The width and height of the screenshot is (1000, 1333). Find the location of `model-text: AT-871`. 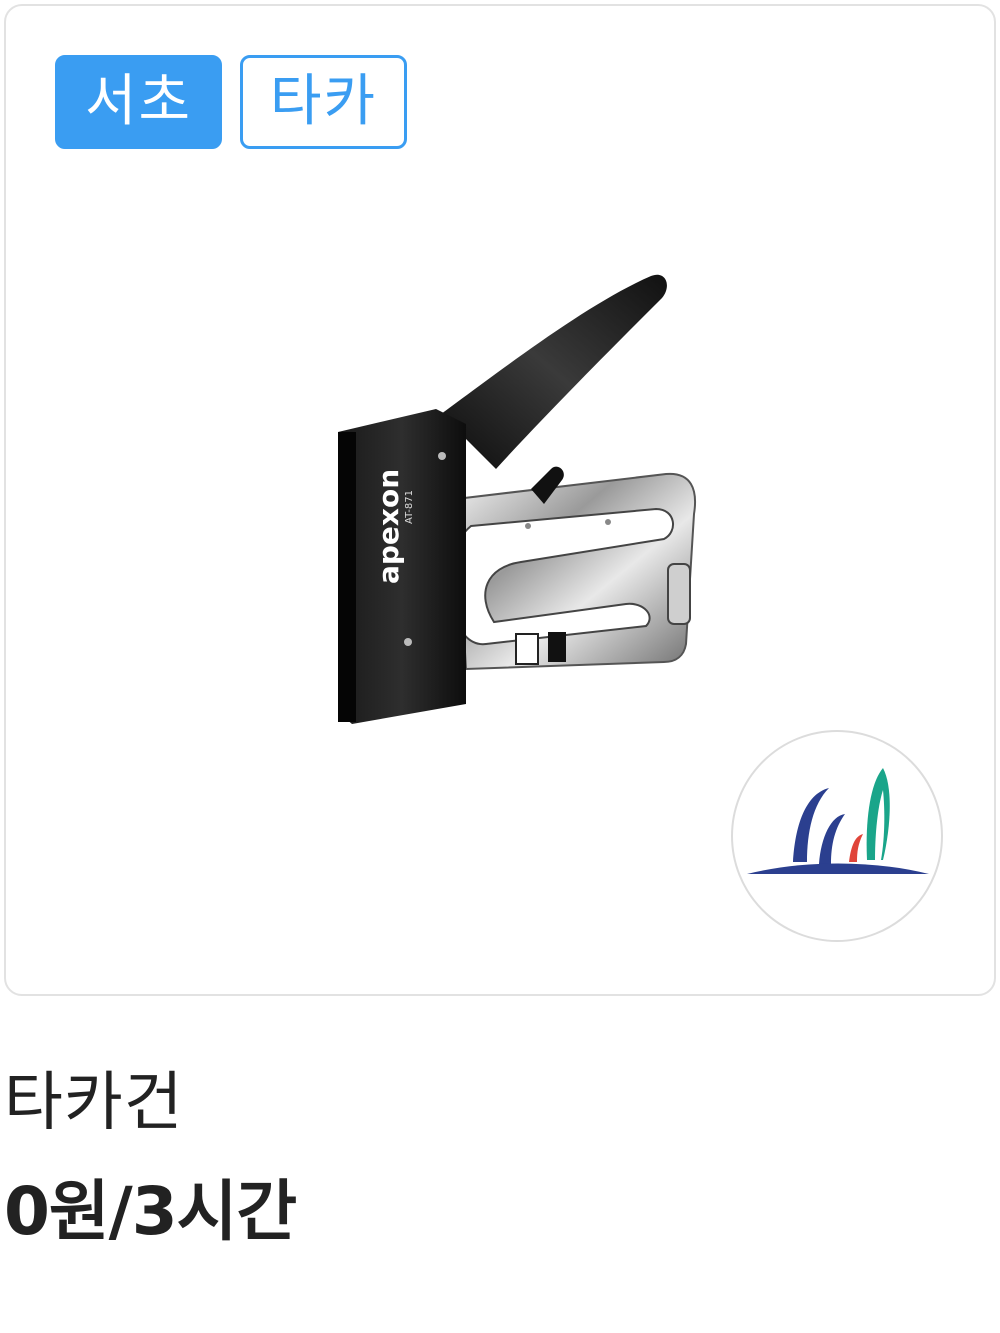

model-text: AT-871 is located at coordinates (409, 507).